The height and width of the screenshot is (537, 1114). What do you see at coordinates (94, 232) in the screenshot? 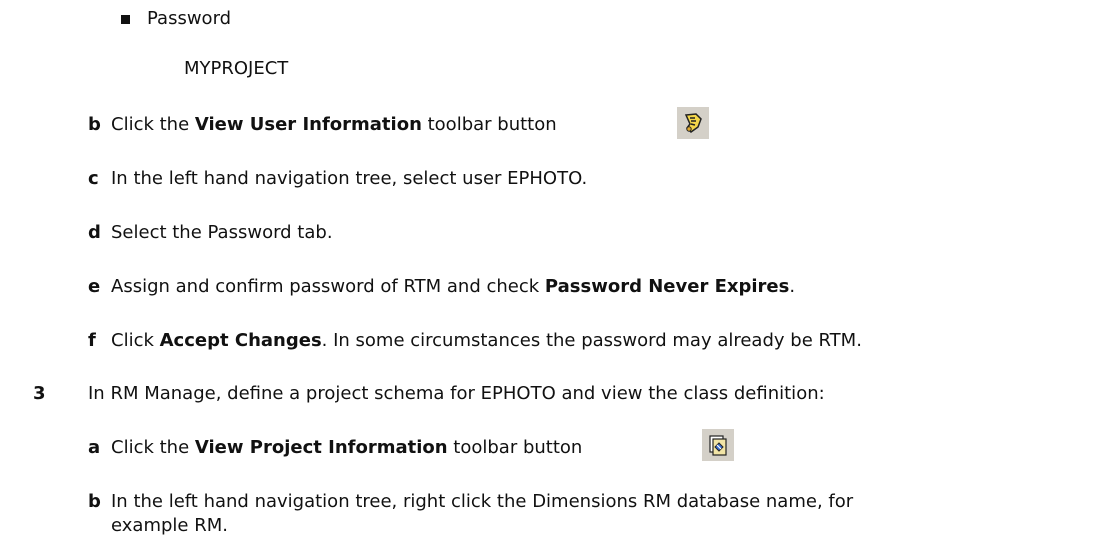
I see `step-letter-d: d` at bounding box center [94, 232].